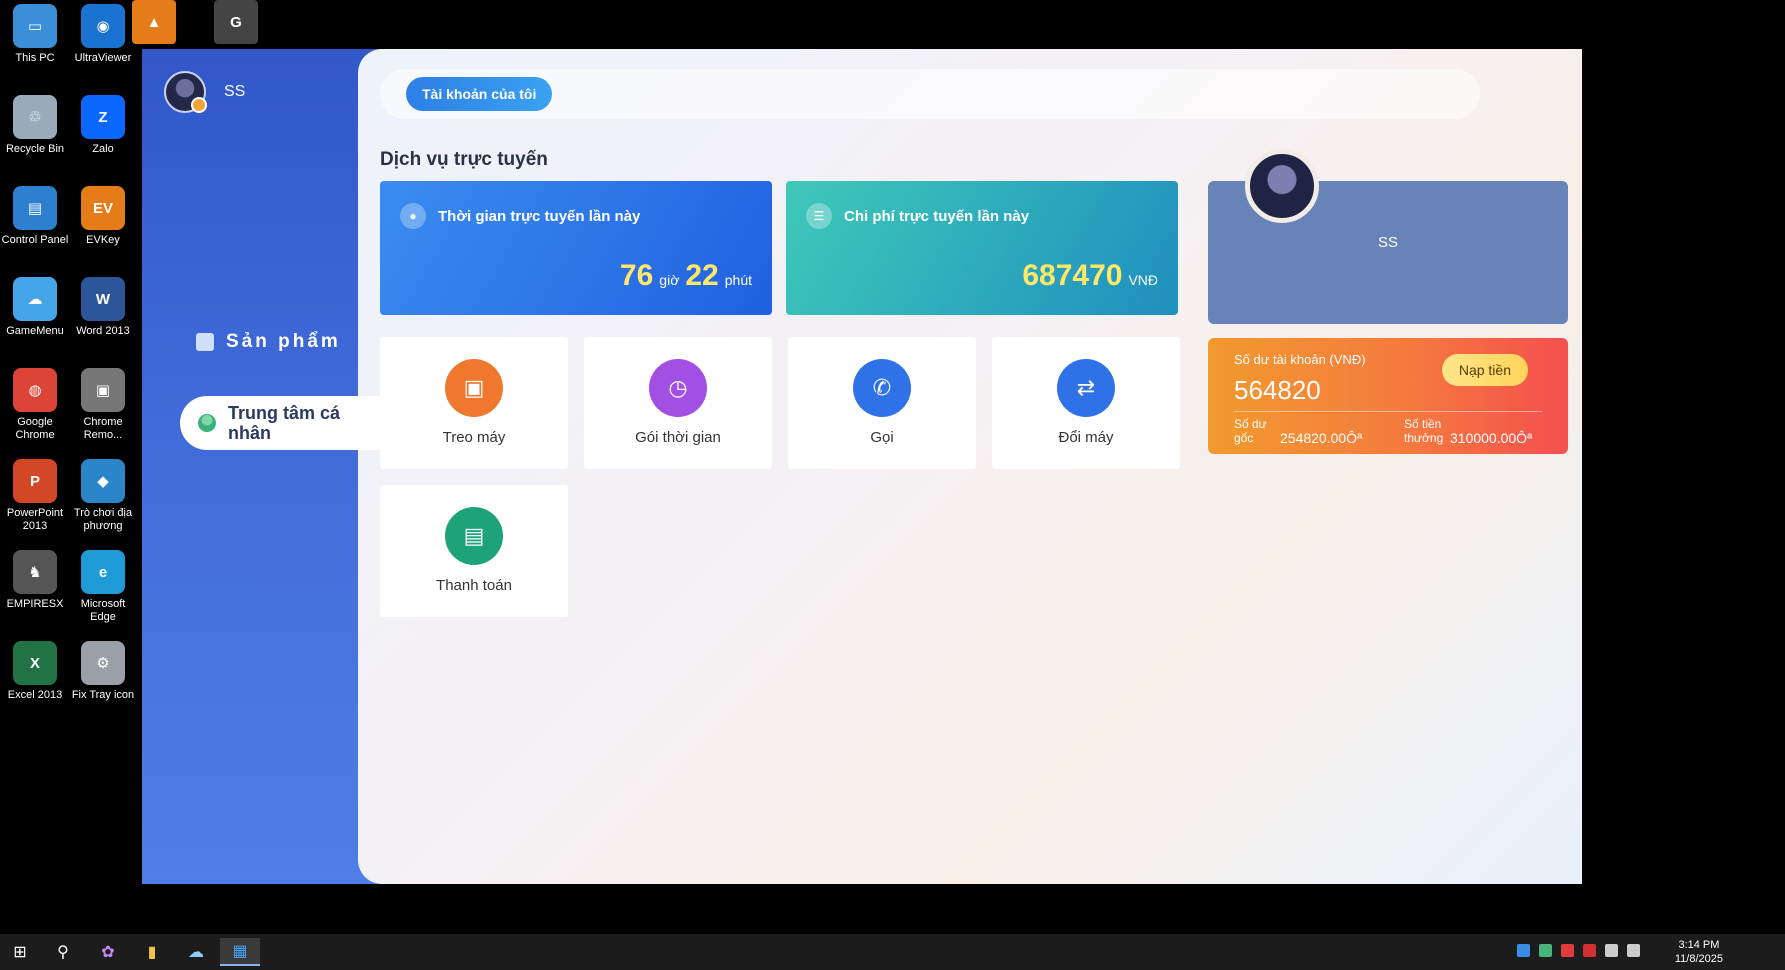  Describe the element at coordinates (1633, 950) in the screenshot. I see `volume-icon` at that location.